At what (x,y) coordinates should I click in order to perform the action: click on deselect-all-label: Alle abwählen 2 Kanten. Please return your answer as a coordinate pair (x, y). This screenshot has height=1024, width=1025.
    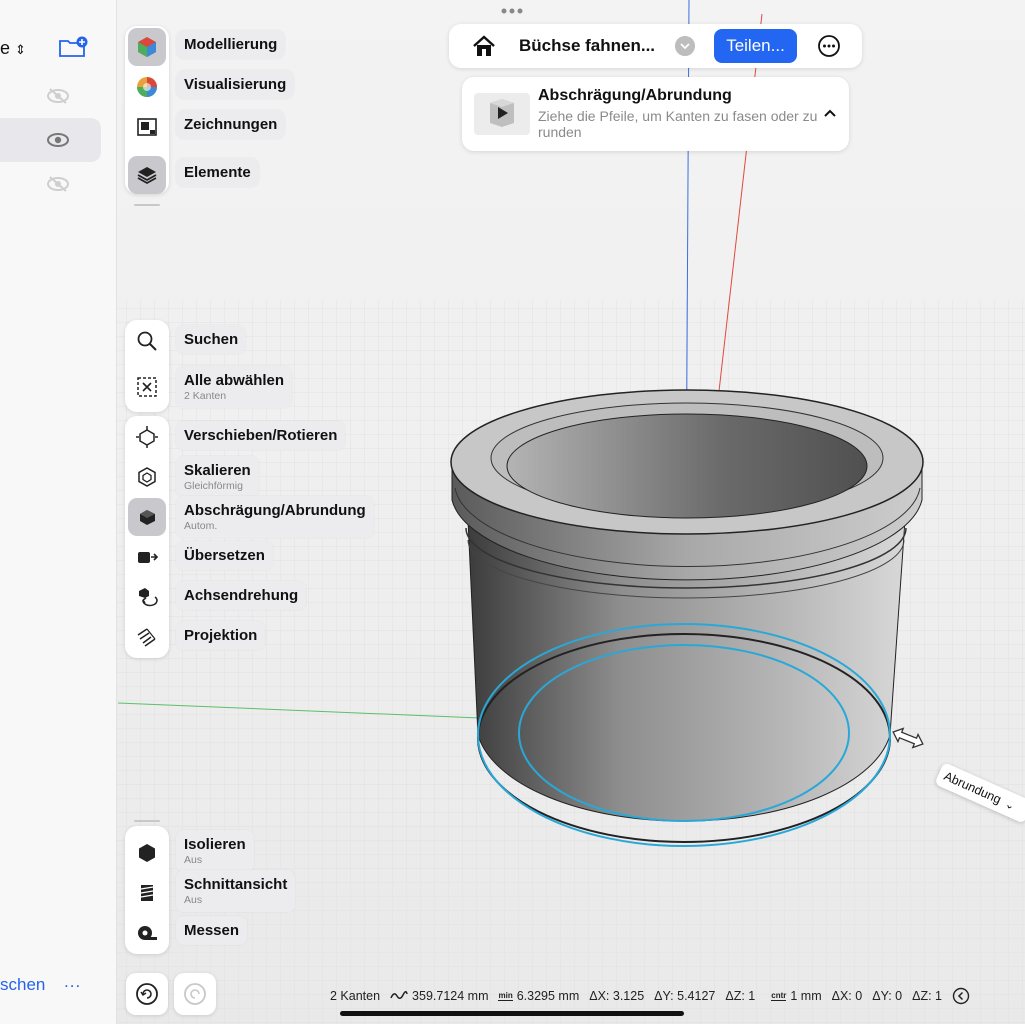
    Looking at the image, I should click on (234, 387).